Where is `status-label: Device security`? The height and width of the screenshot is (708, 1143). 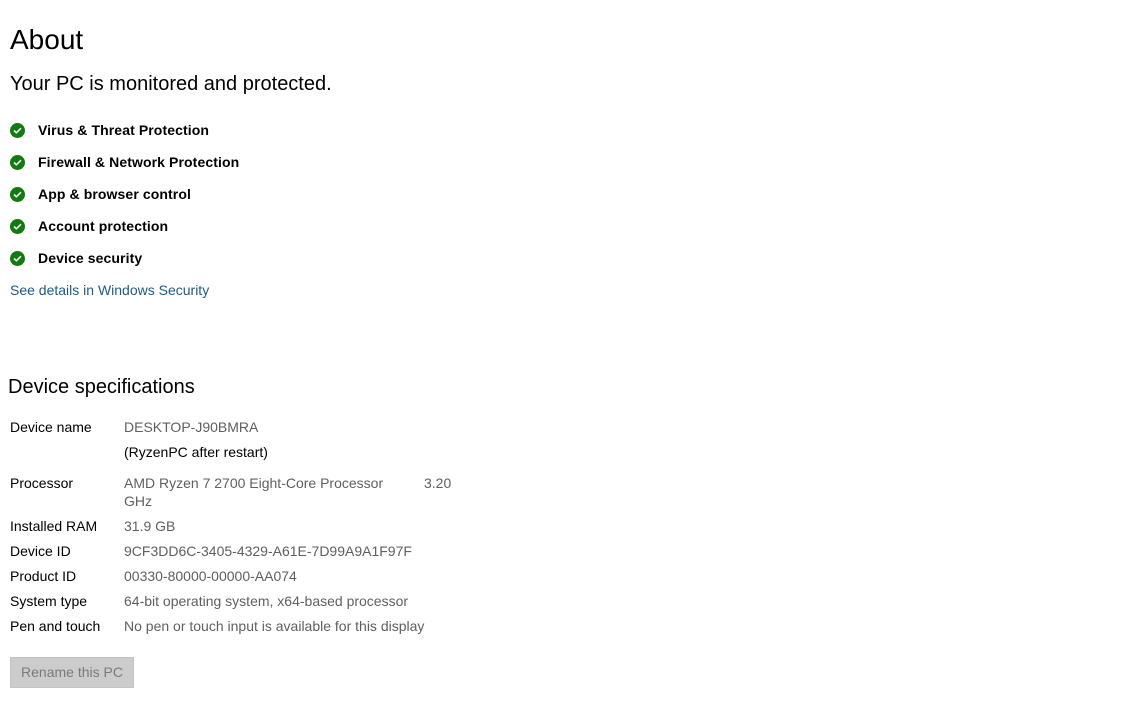 status-label: Device security is located at coordinates (90, 258).